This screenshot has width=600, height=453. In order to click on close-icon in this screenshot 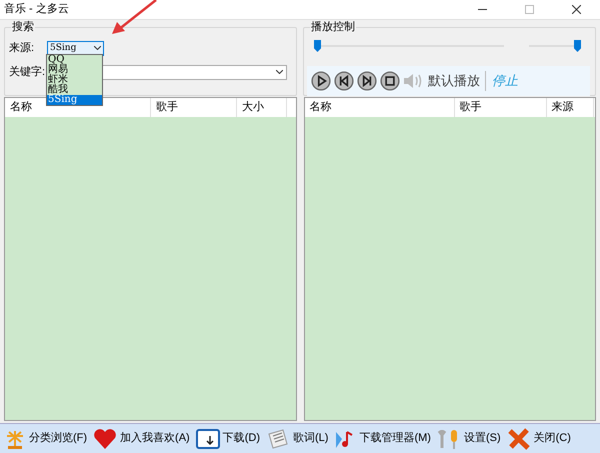, I will do `click(576, 9)`.